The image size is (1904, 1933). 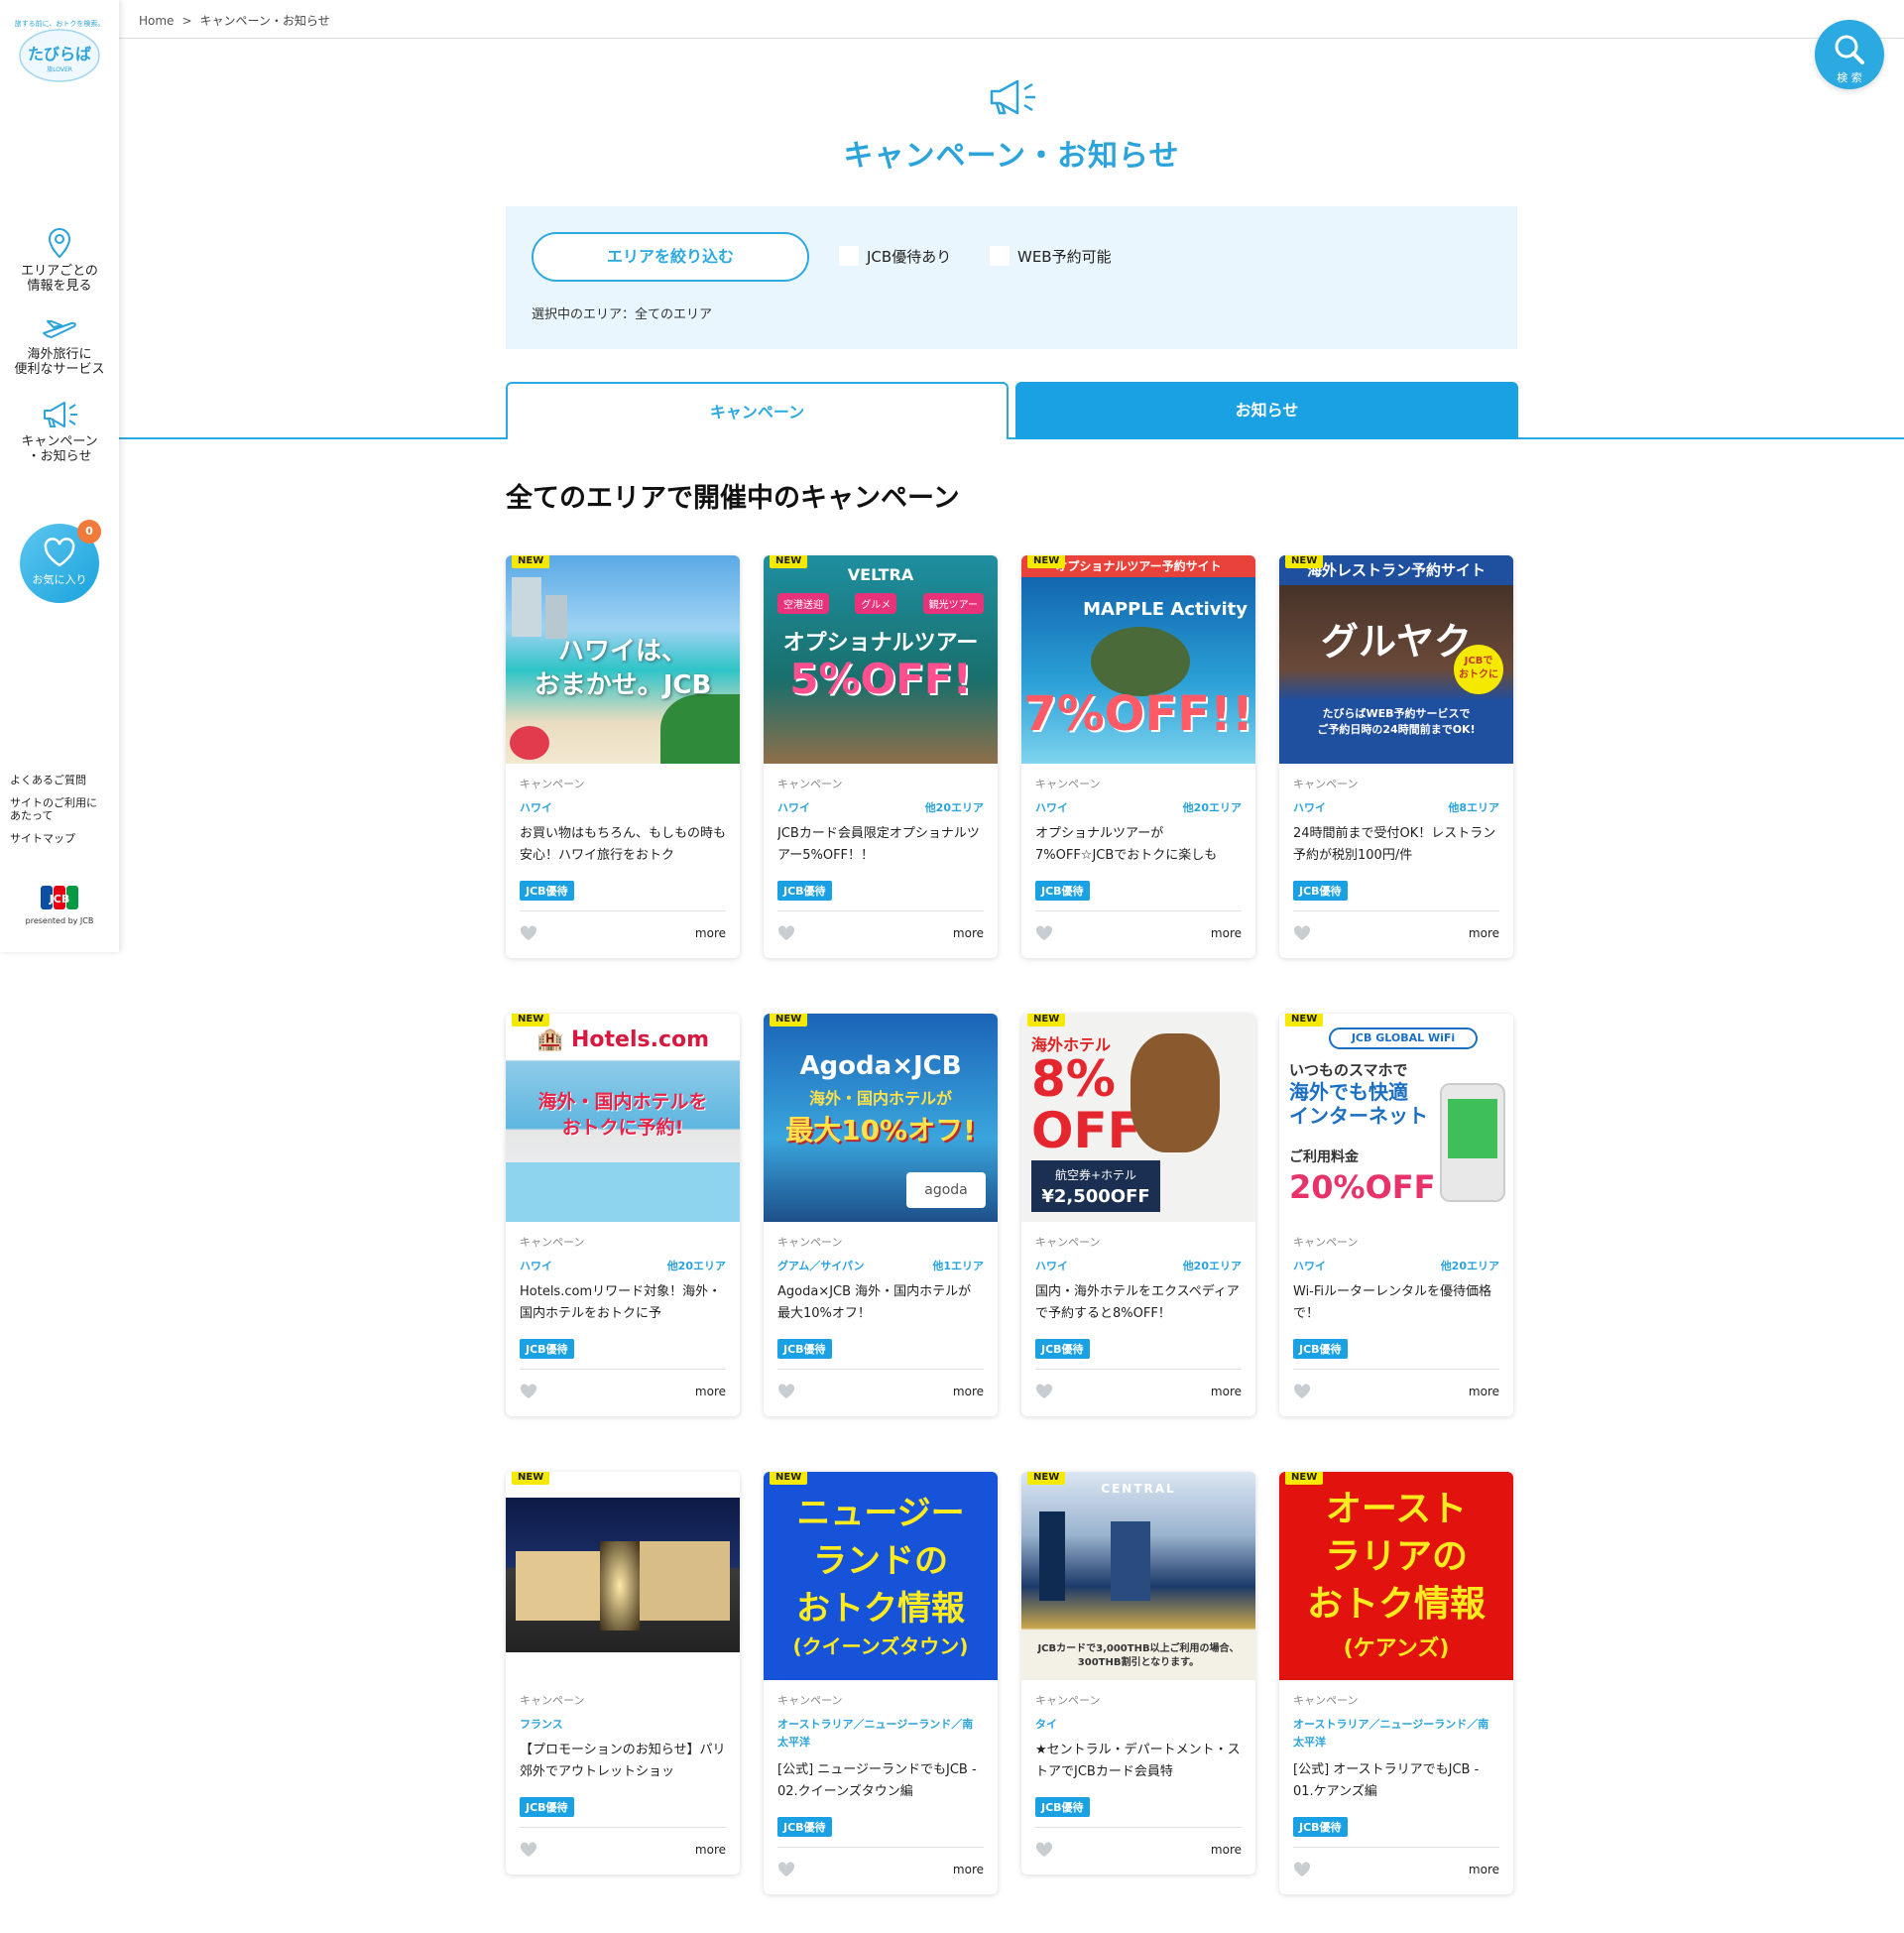 What do you see at coordinates (623, 1118) in the screenshot?
I see `campaign-thumbnail: 🏨 Hotels.com 海外・国内ホテルを おトクに予約! NEW` at bounding box center [623, 1118].